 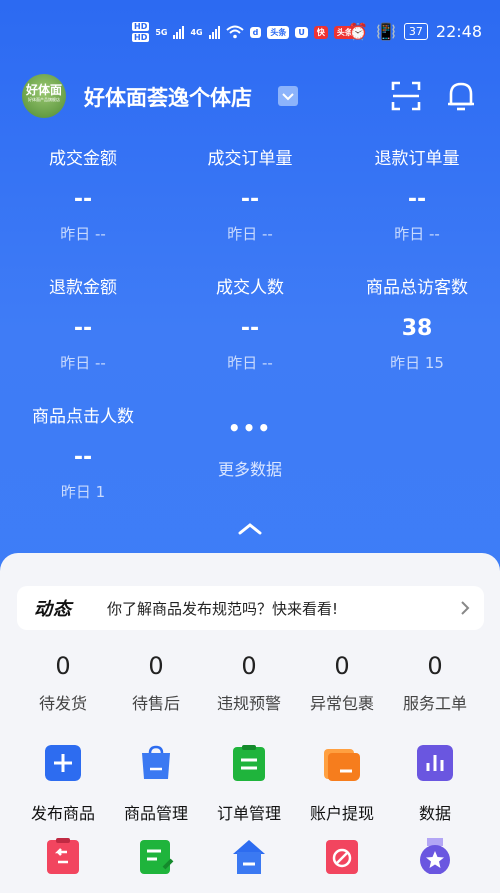 I want to click on edit-note-icon, so click(x=157, y=857).